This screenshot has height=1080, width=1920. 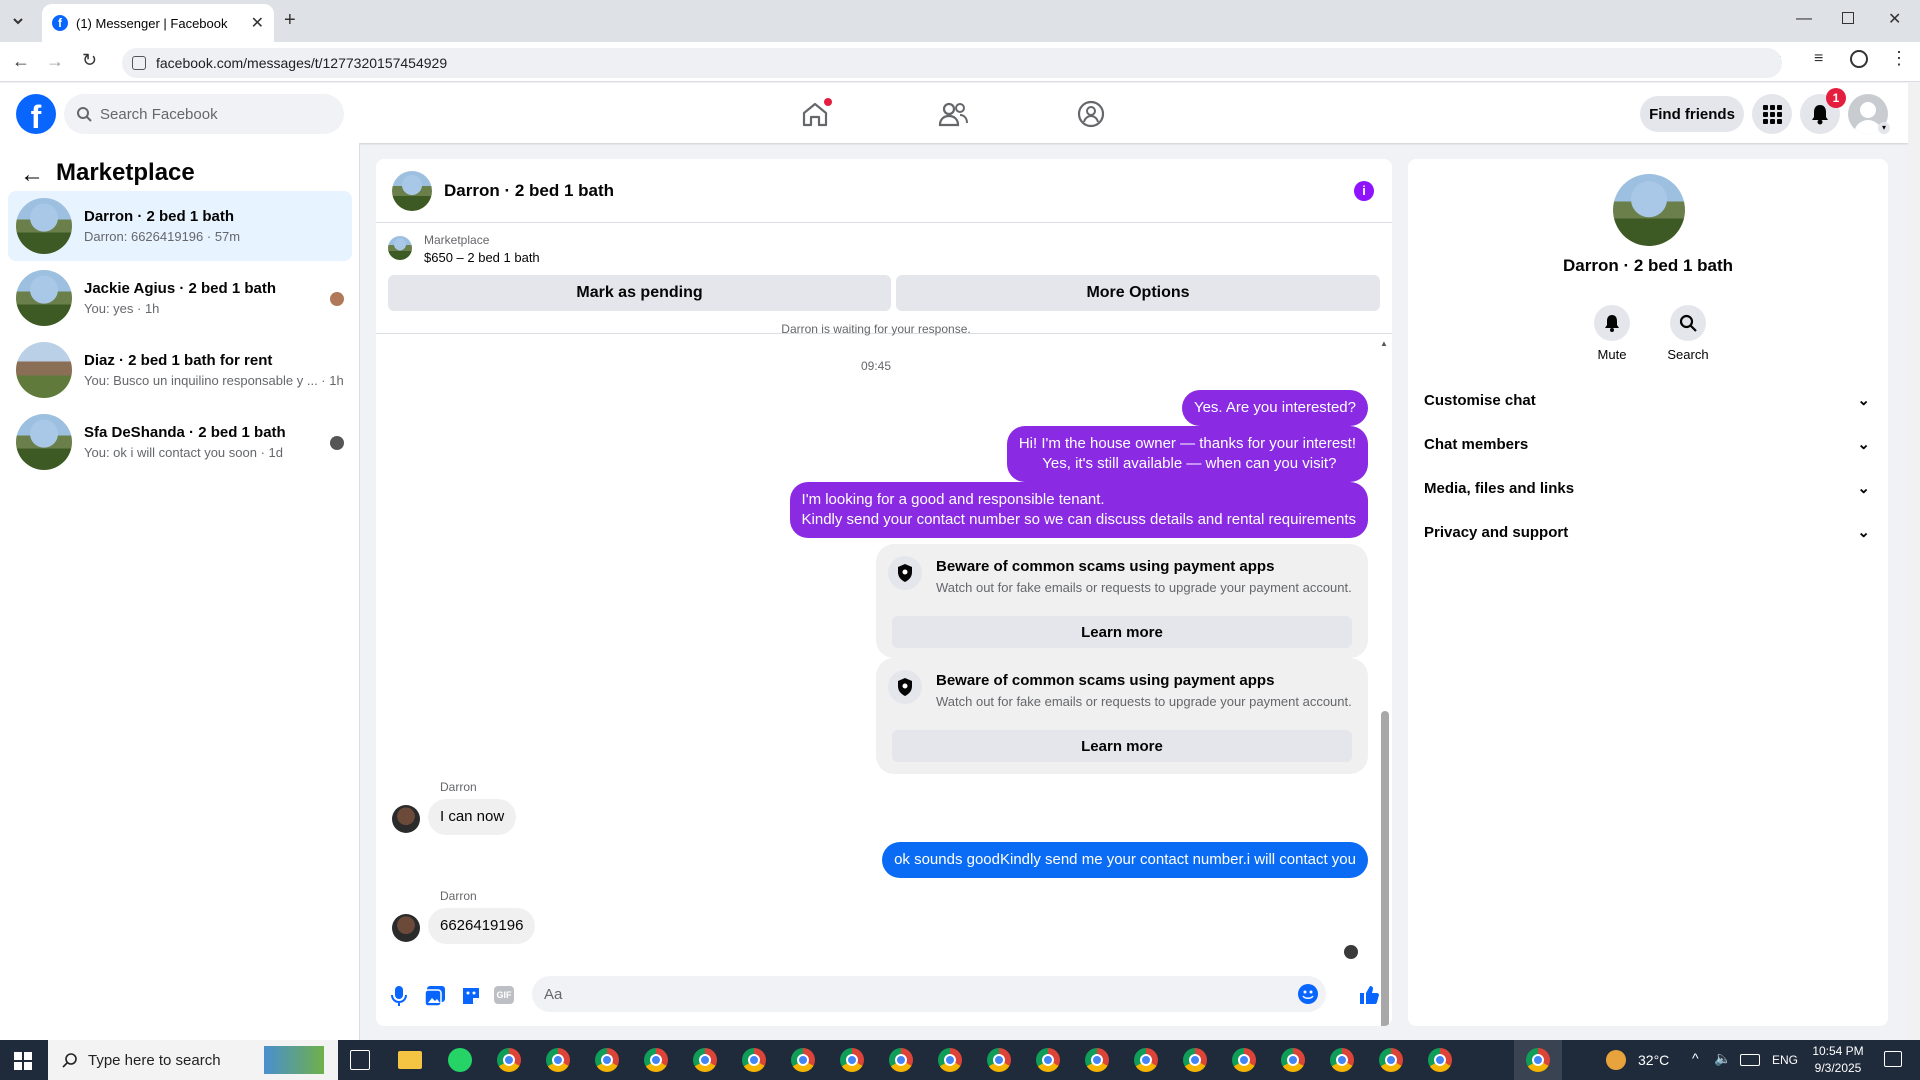 What do you see at coordinates (482, 257) in the screenshot?
I see `listing-price: $650 – 2 bed 1 bath` at bounding box center [482, 257].